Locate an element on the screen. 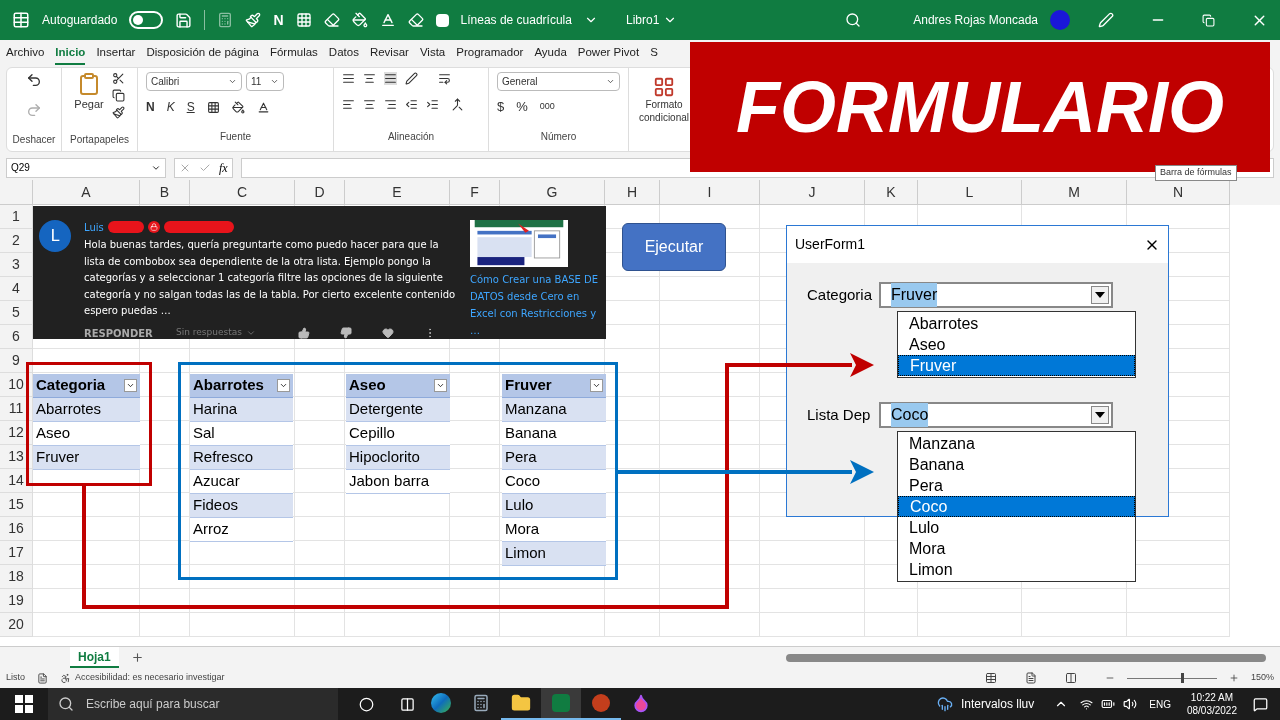 This screenshot has height=720, width=1280. table-header-cell: Abarrotes is located at coordinates (241, 386).